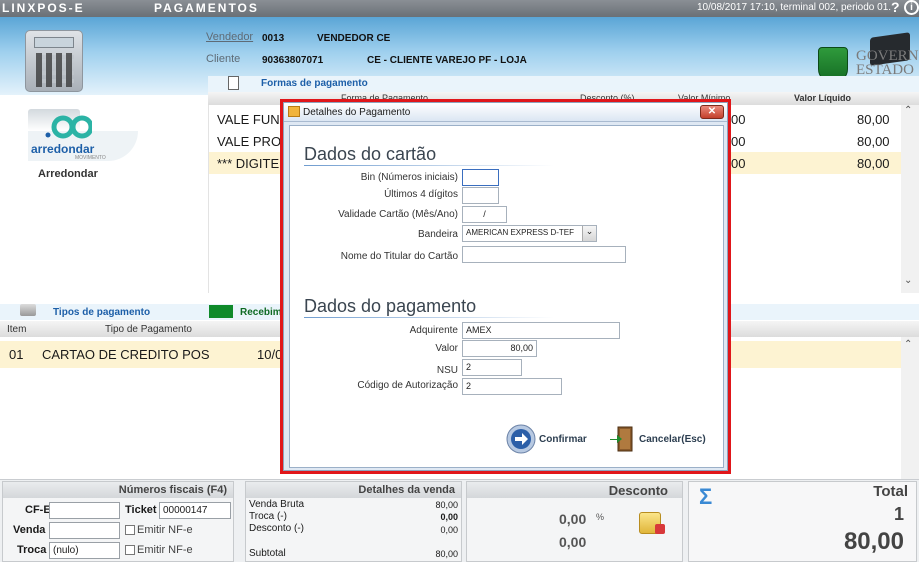 The height and width of the screenshot is (562, 919). What do you see at coordinates (638, 490) in the screenshot?
I see `discount-title: Desconto` at bounding box center [638, 490].